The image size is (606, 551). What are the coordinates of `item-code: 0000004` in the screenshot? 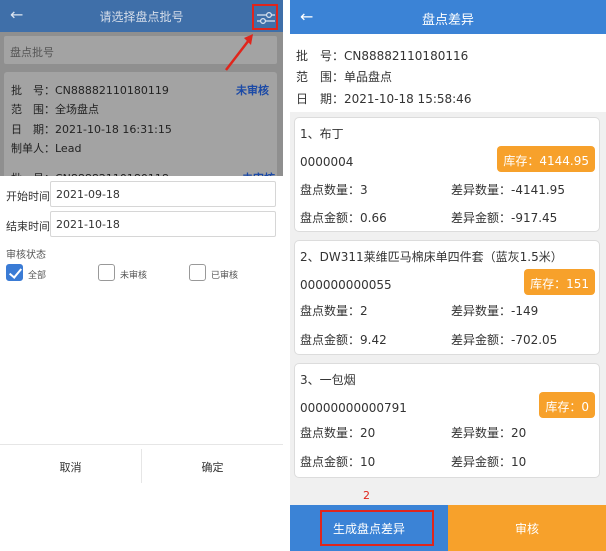 It's located at (327, 162).